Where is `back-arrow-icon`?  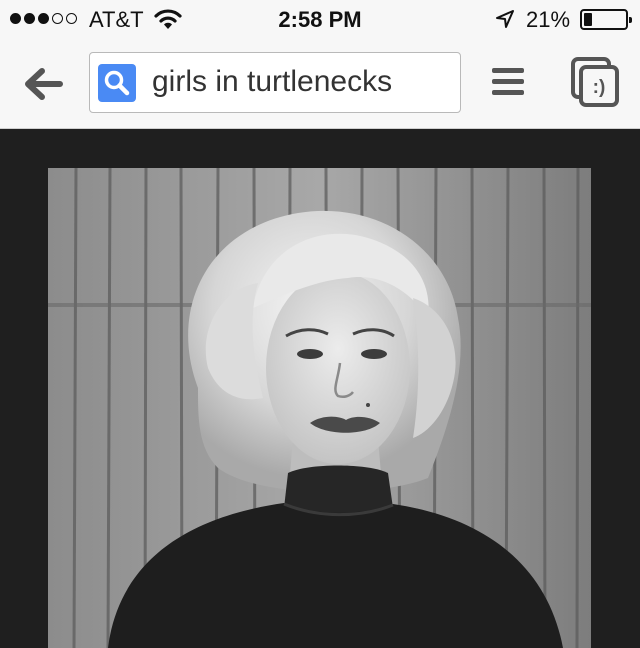 back-arrow-icon is located at coordinates (44, 84).